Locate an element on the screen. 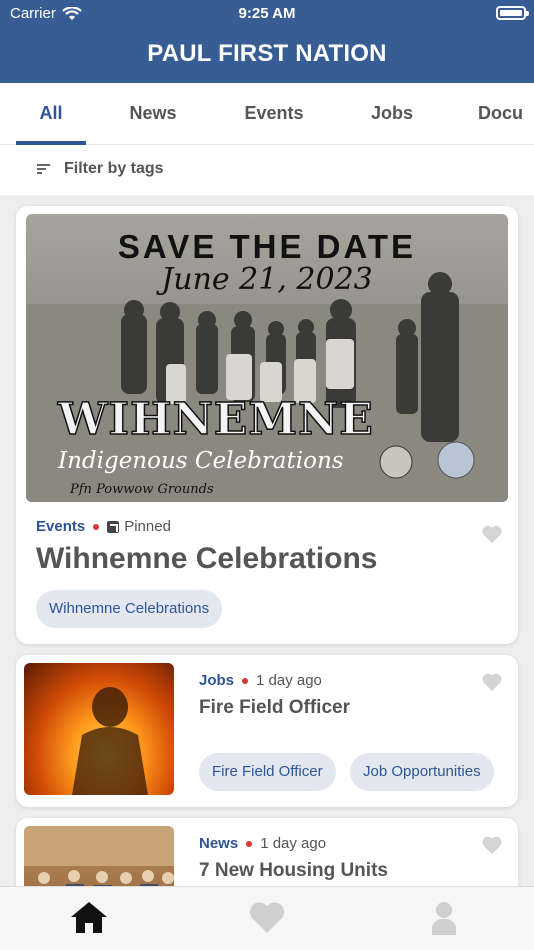 Image resolution: width=534 pixels, height=950 pixels. profile-icon is located at coordinates (444, 918).